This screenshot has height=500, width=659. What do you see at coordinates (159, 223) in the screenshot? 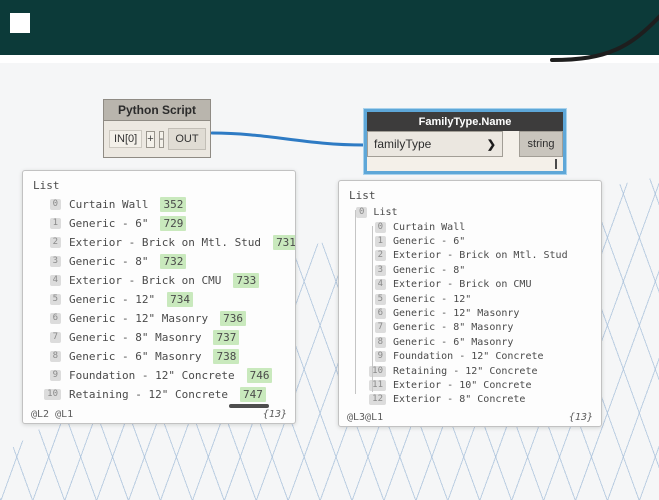
I see `list-item: 1 Generic - 6" 729` at bounding box center [159, 223].